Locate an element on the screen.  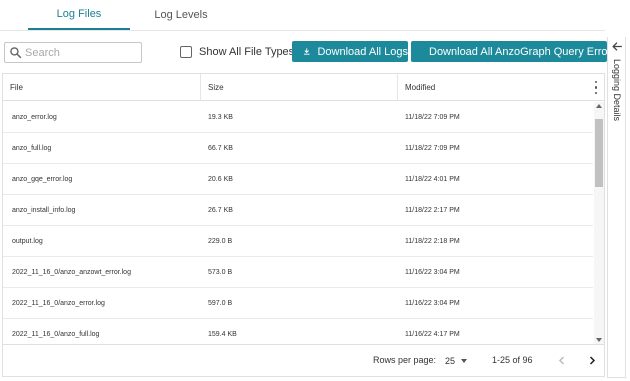
pagination-bar: Rows per page: 25 1-25 of 96 is located at coordinates (303, 361).